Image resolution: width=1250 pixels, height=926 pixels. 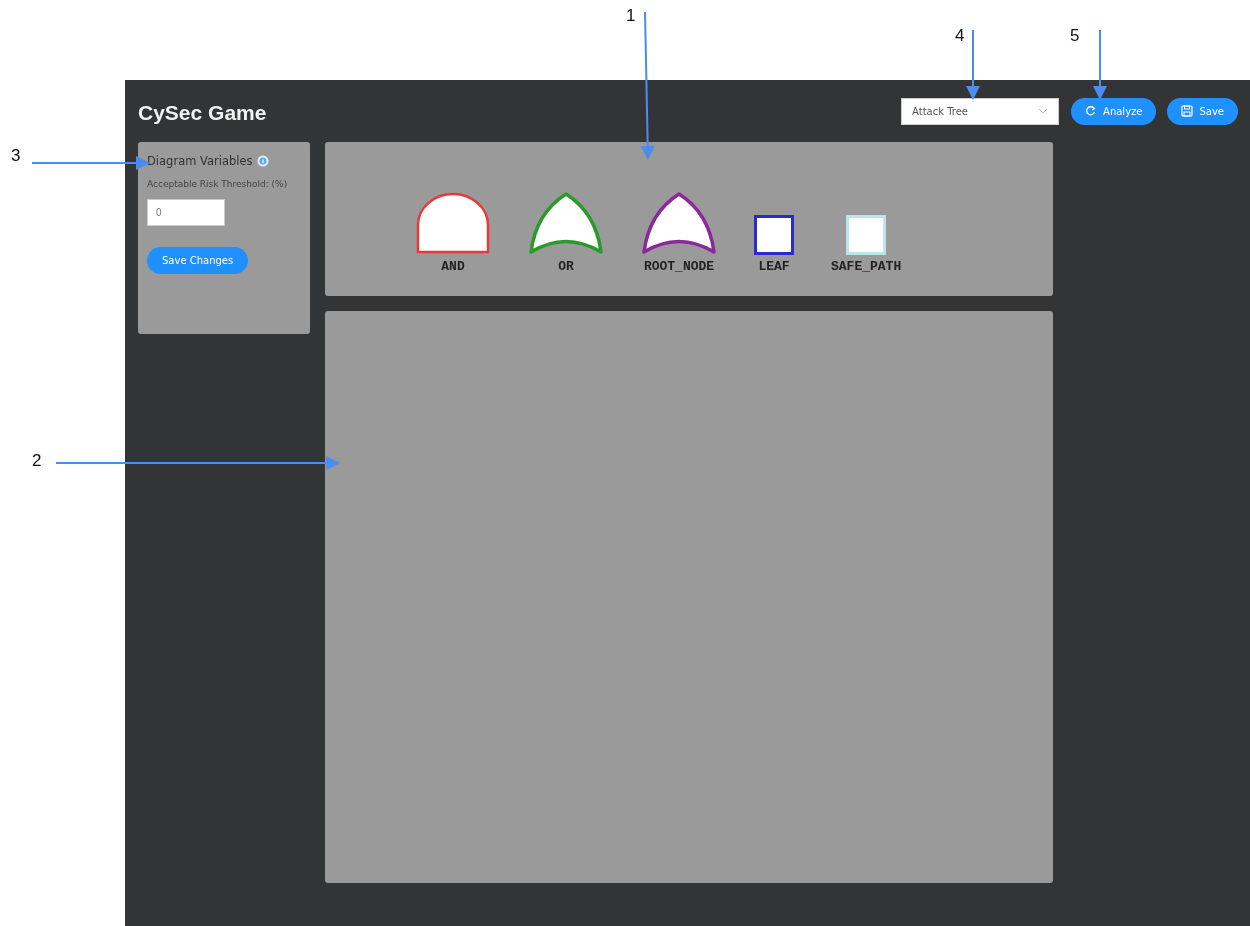 What do you see at coordinates (774, 266) in the screenshot?
I see `shape-label: LEAF` at bounding box center [774, 266].